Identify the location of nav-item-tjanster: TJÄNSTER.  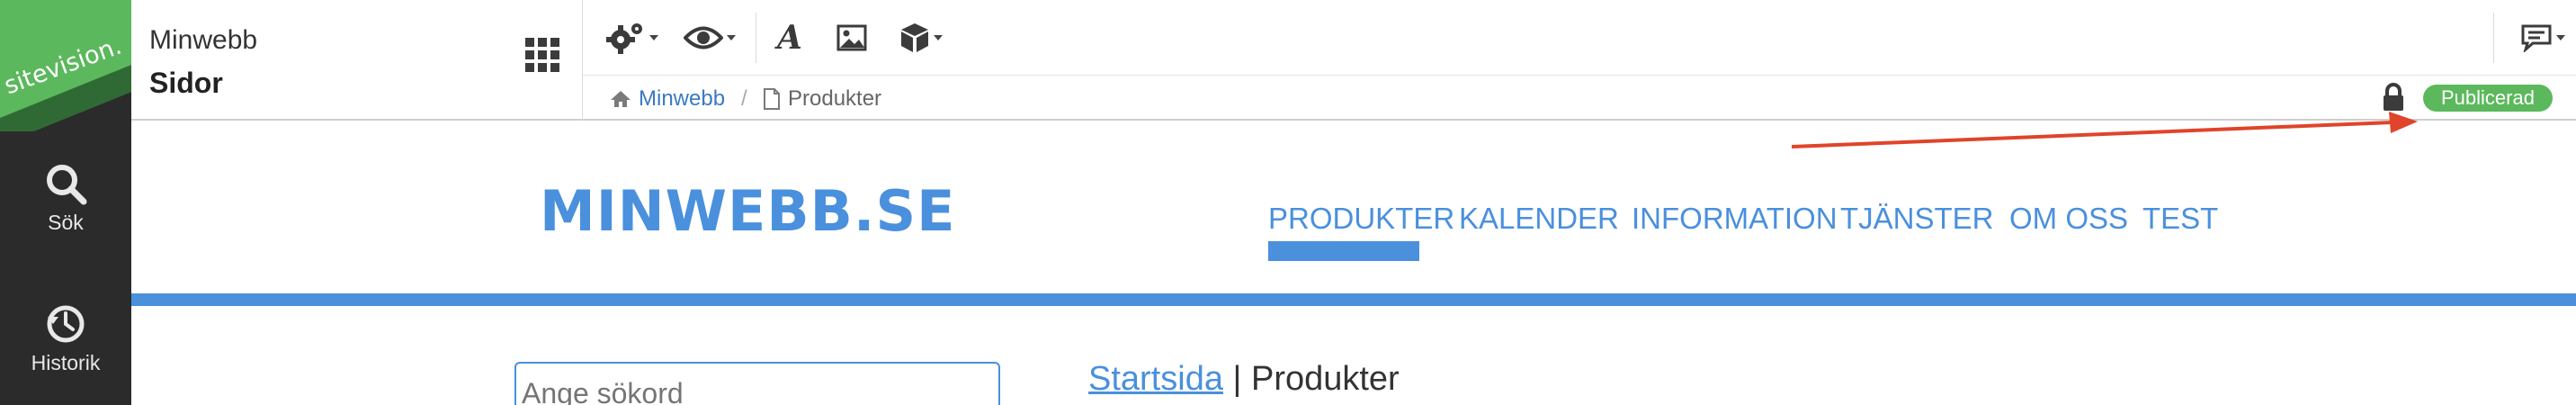
(1917, 219).